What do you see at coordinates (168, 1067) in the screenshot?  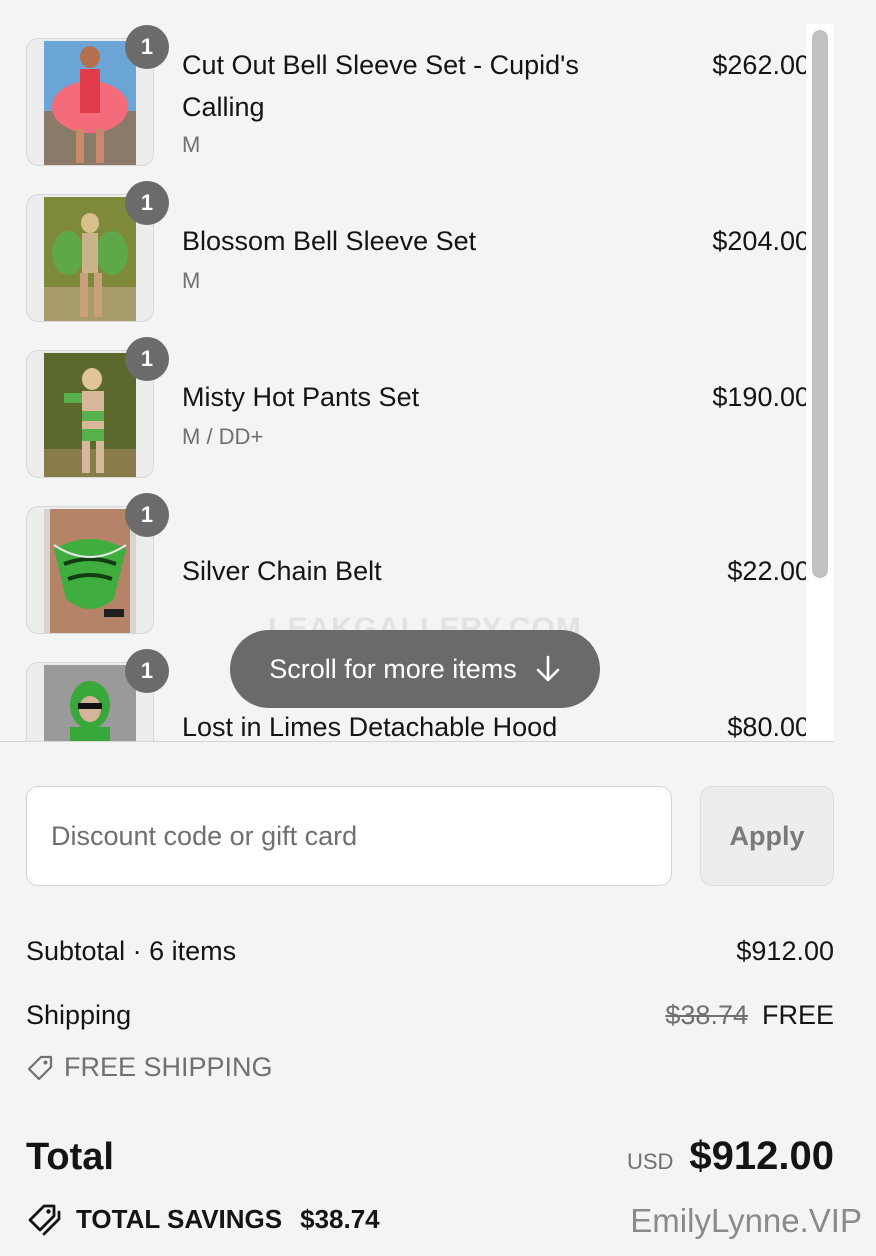 I see `free-shipping-label: FREE SHIPPING` at bounding box center [168, 1067].